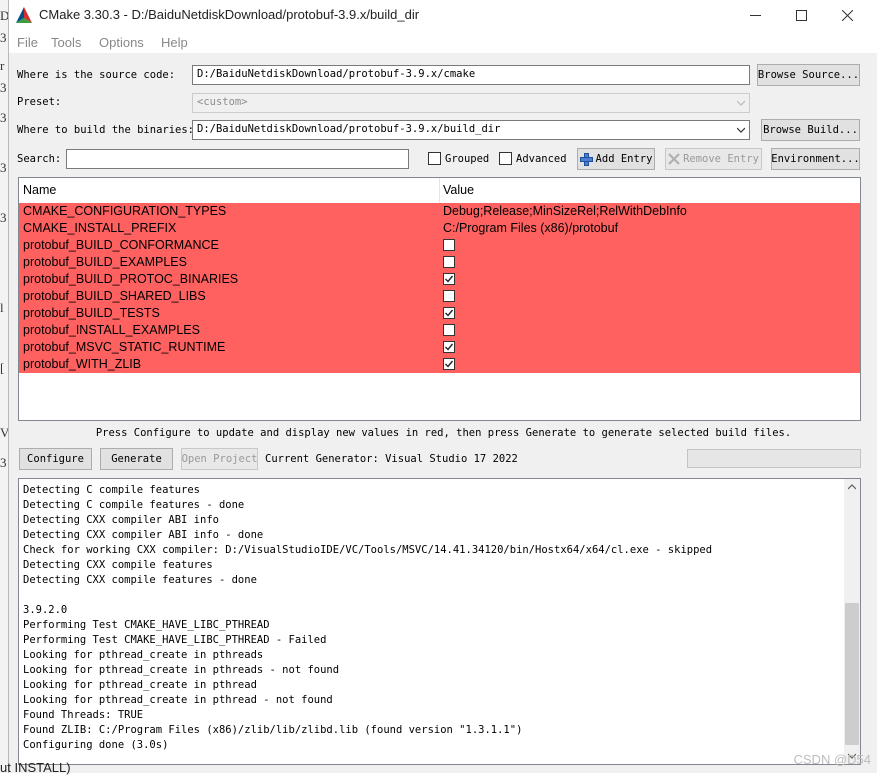 This screenshot has width=877, height=775. Describe the element at coordinates (2, 307) in the screenshot. I see `background-letter: l` at that location.